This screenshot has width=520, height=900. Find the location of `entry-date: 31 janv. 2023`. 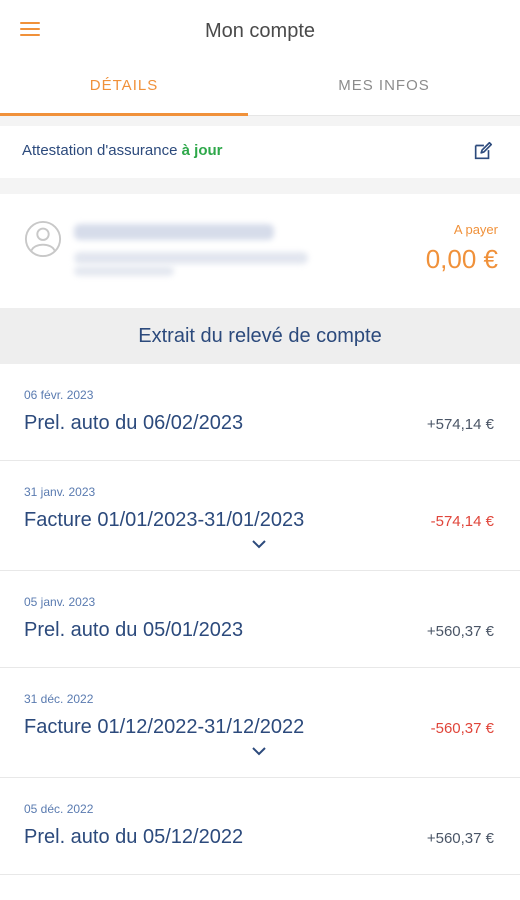

entry-date: 31 janv. 2023 is located at coordinates (60, 492).